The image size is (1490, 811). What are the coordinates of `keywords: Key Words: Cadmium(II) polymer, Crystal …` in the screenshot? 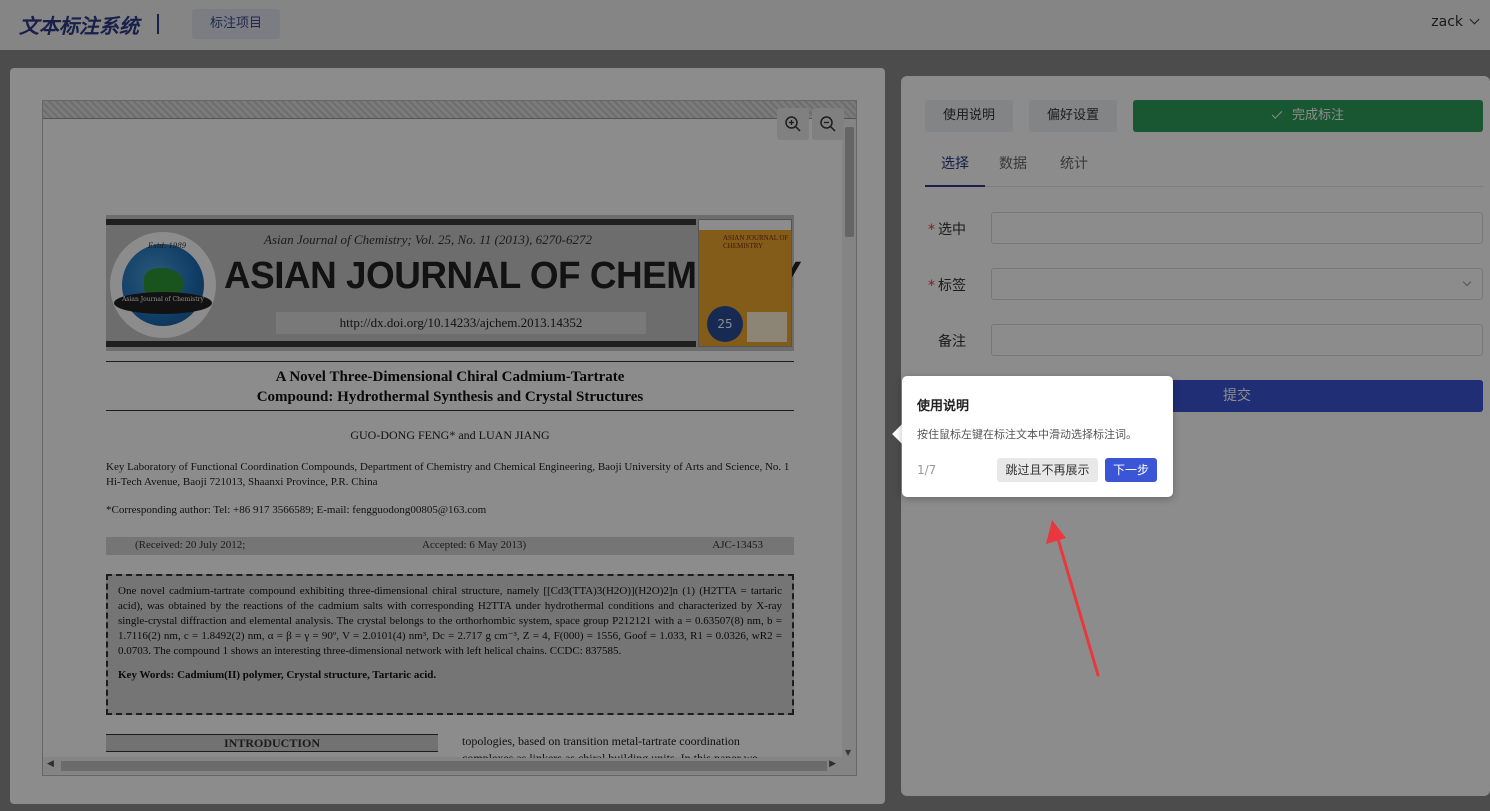 It's located at (277, 675).